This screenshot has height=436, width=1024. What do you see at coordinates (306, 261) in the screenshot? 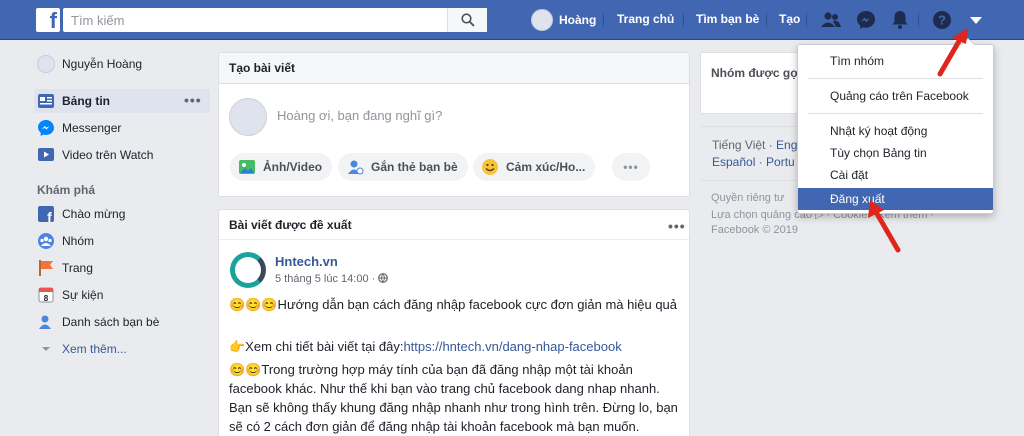
I see `post-author-link: Hntech.vn` at bounding box center [306, 261].